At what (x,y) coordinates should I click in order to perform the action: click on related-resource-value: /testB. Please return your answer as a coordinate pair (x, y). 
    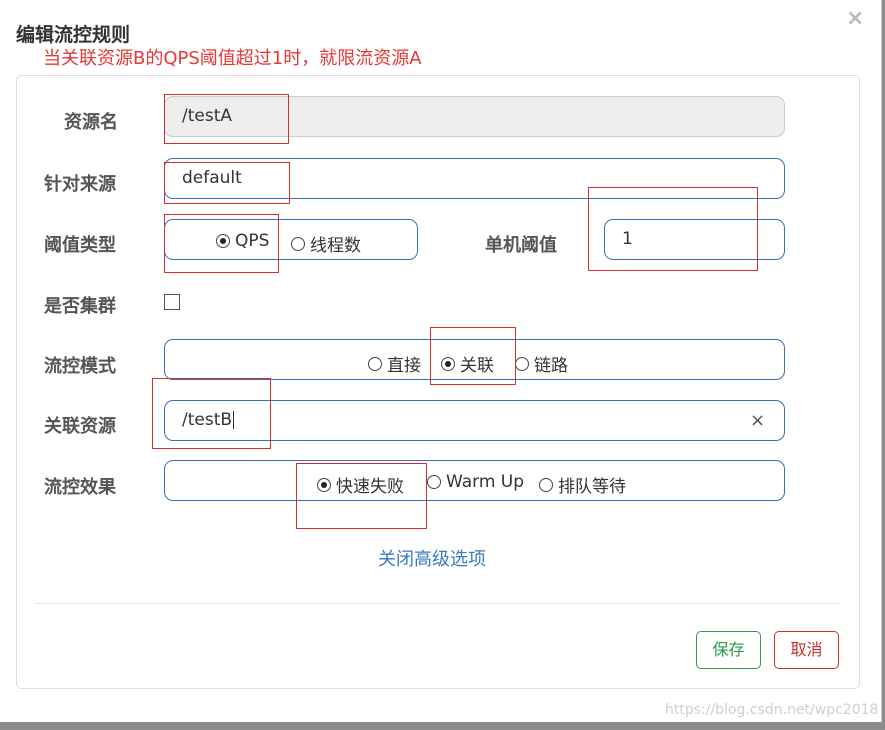
    Looking at the image, I should click on (207, 420).